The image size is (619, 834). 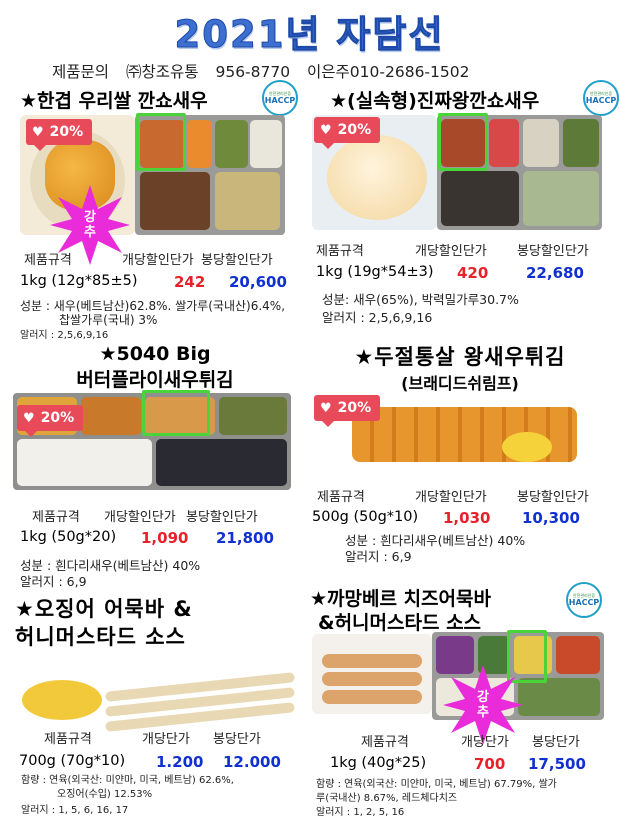 I want to click on product-4-title-2: (브래디드쉬림프), so click(x=460, y=383).